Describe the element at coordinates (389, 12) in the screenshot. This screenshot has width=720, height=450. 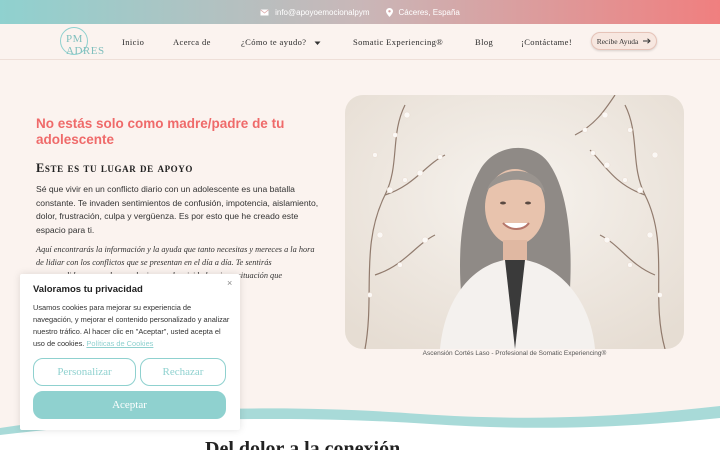
I see `location-pin-icon` at that location.